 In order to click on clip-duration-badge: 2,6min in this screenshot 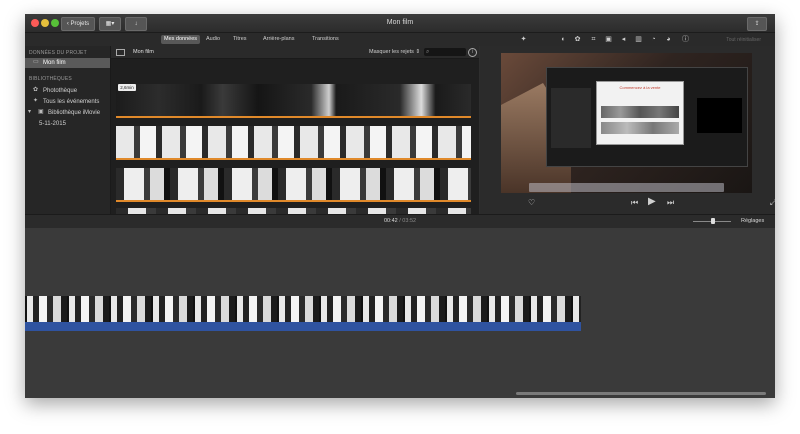, I will do `click(127, 87)`.